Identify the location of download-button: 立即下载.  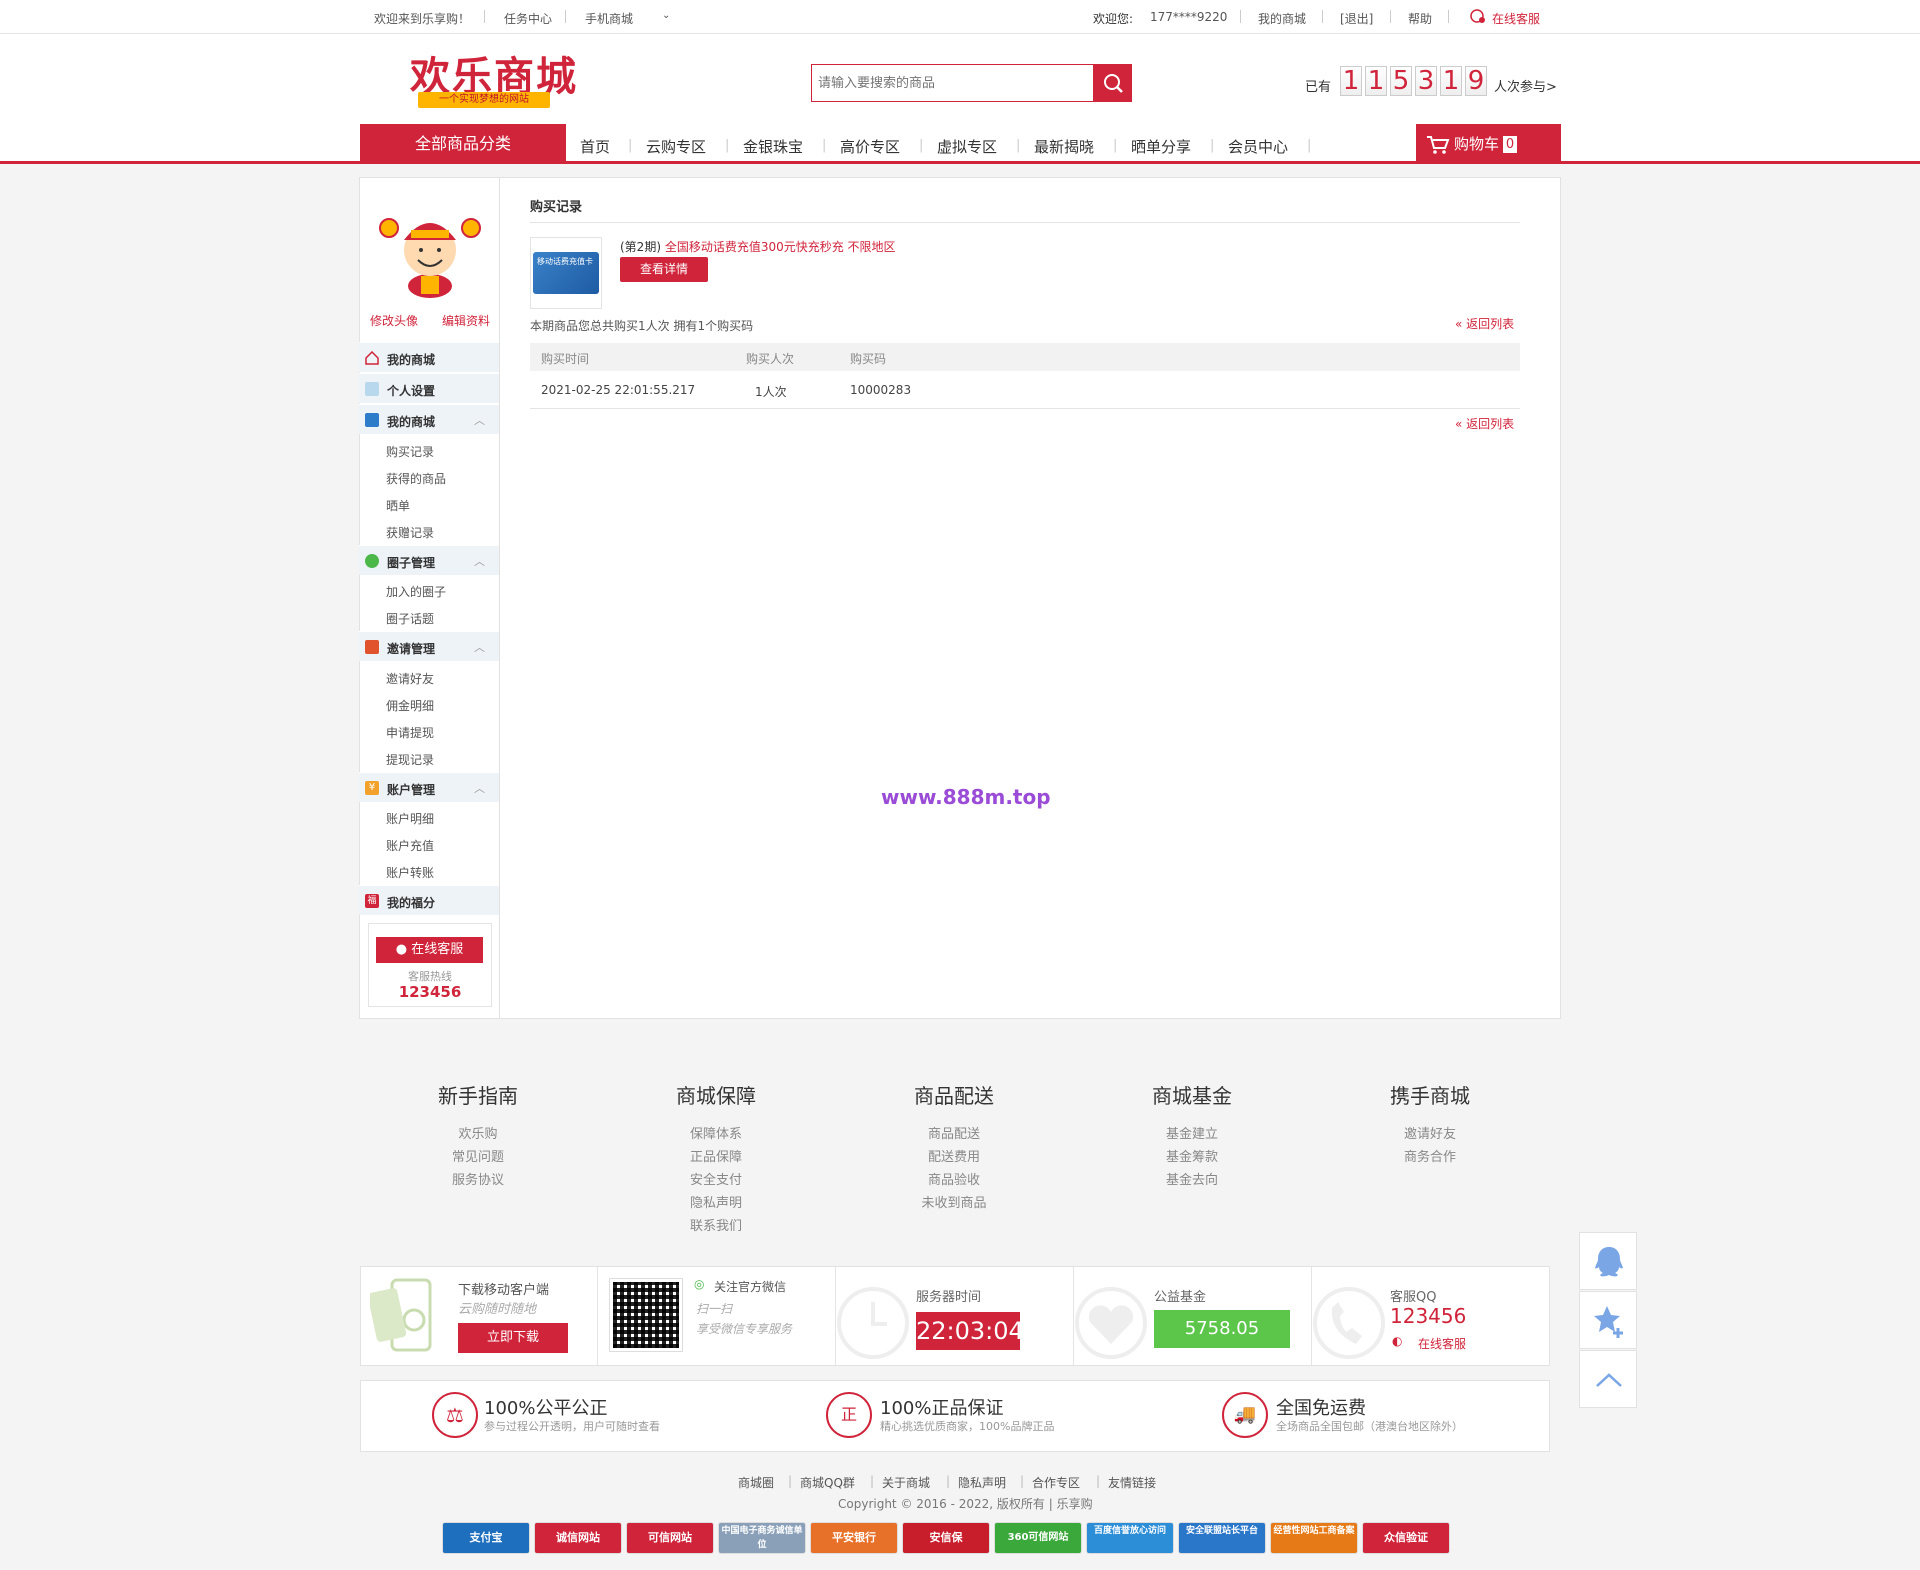
(513, 1338).